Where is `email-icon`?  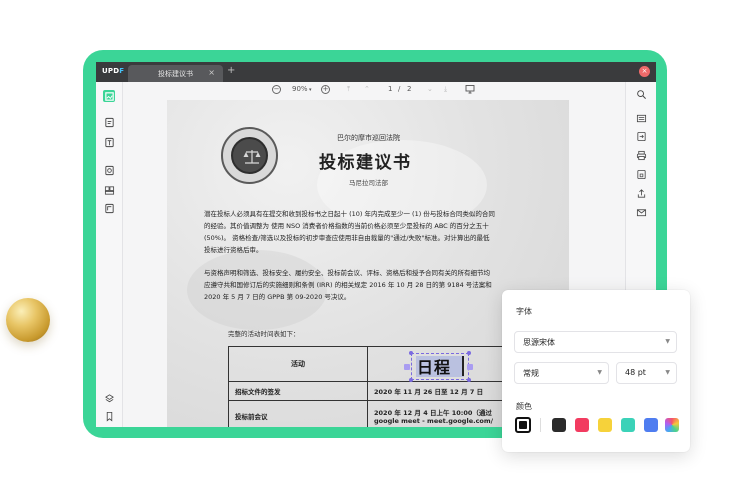 email-icon is located at coordinates (641, 212).